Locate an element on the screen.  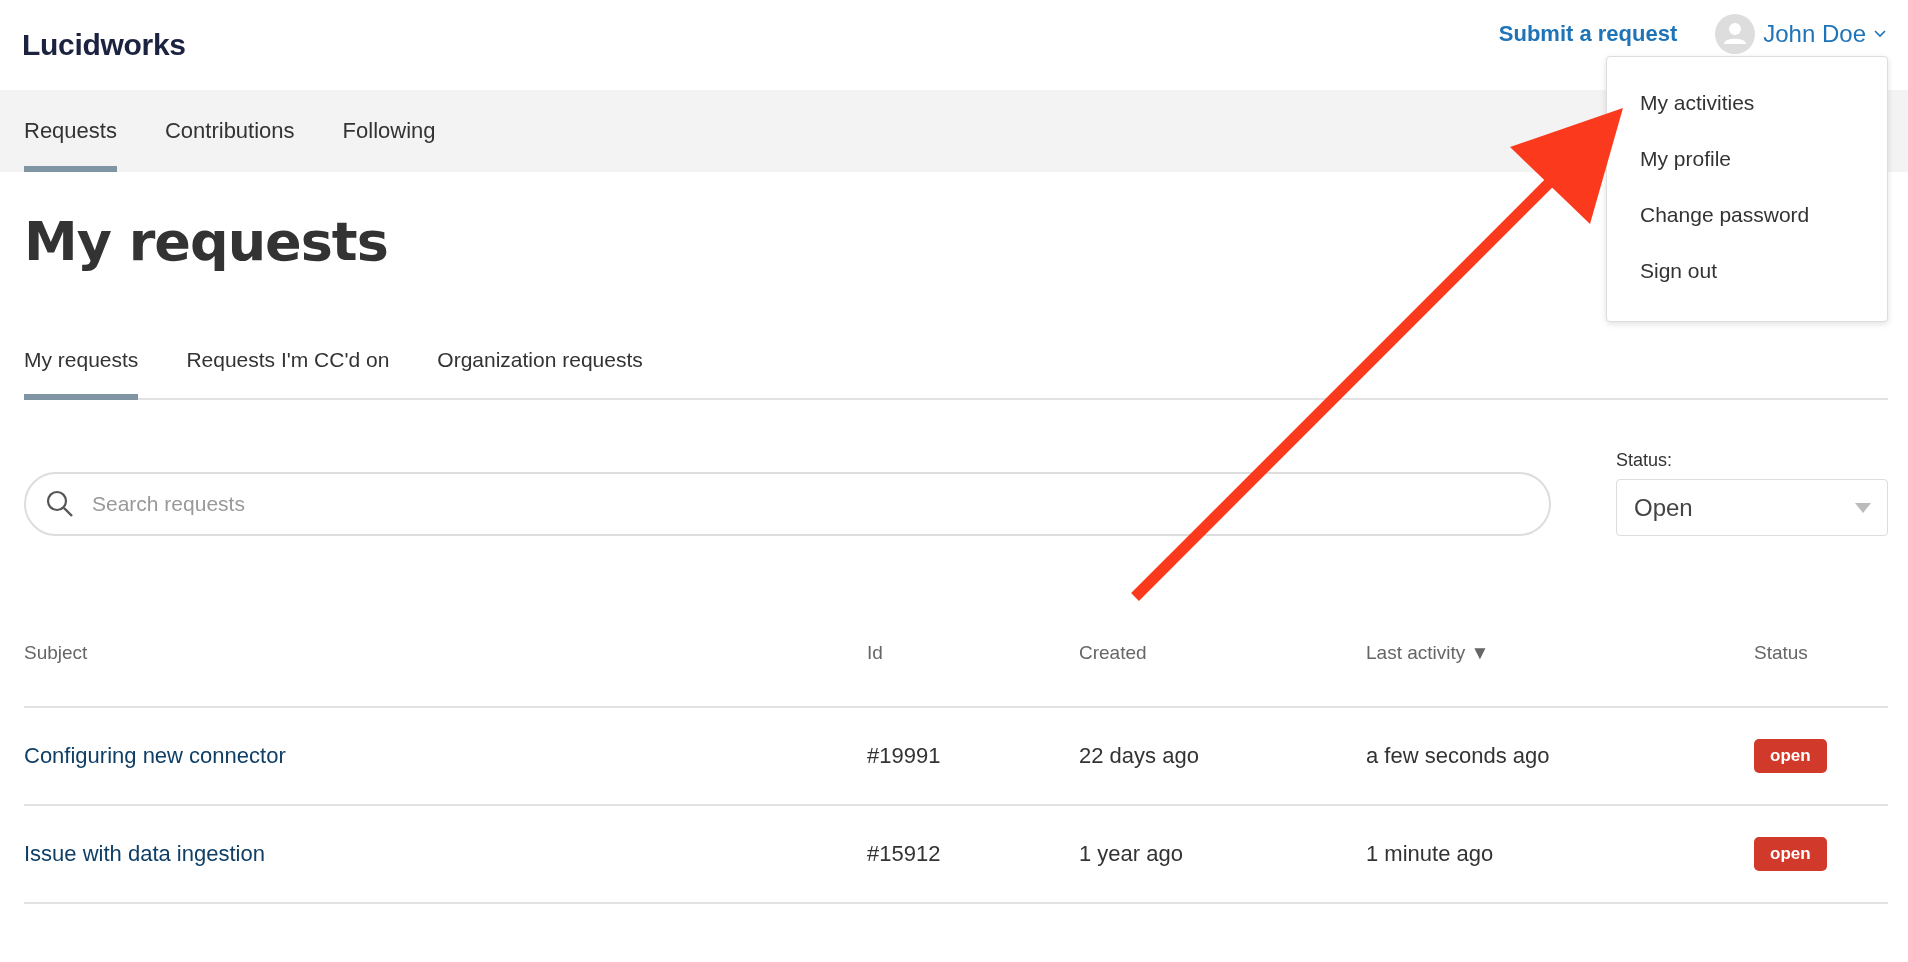
caret-icon is located at coordinates (1880, 34).